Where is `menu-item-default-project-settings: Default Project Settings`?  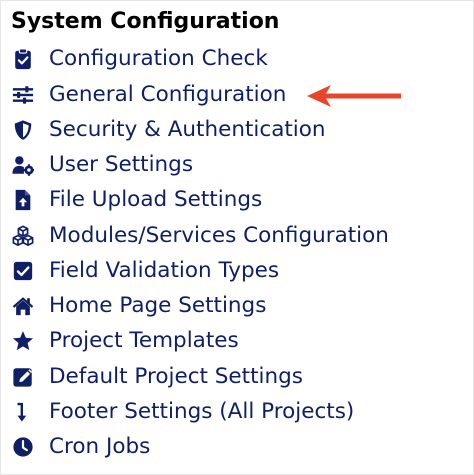
menu-item-default-project-settings: Default Project Settings is located at coordinates (157, 376).